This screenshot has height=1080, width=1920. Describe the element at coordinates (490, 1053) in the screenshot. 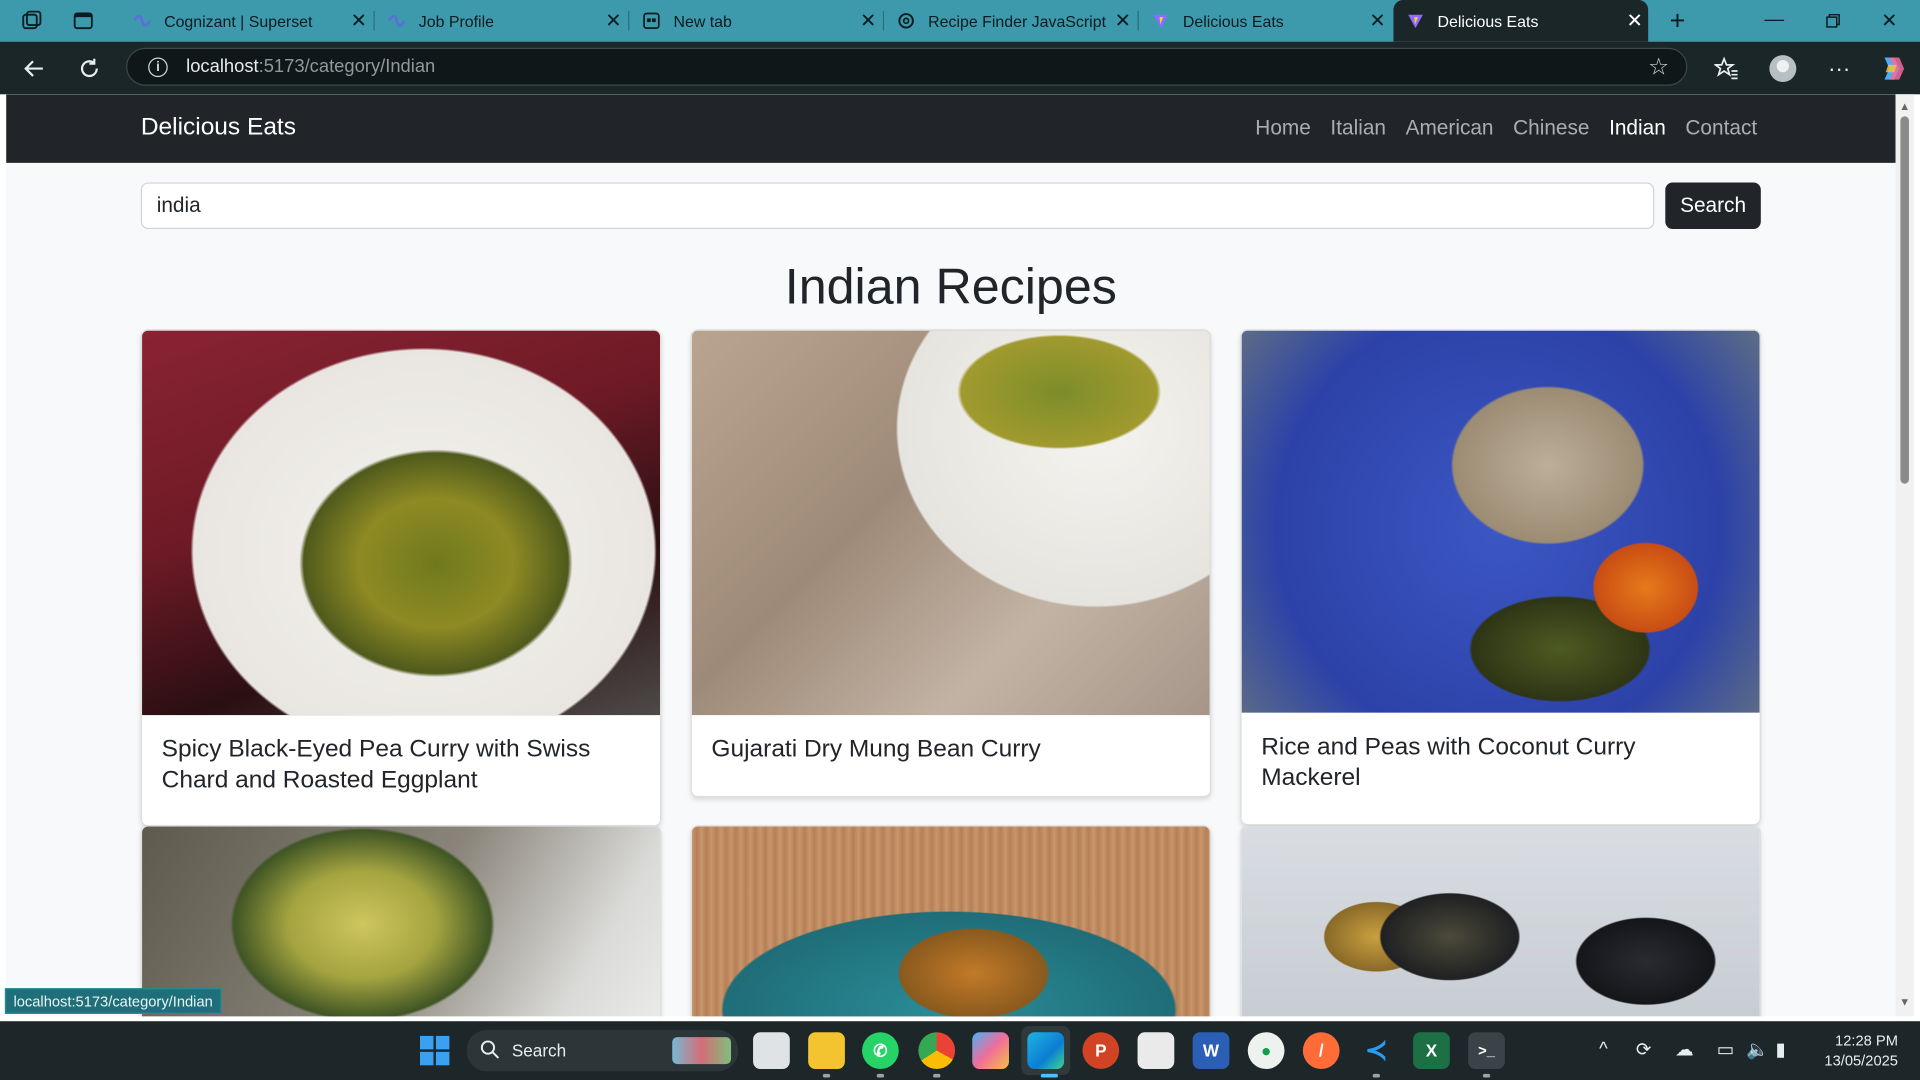

I see `search-icon` at that location.